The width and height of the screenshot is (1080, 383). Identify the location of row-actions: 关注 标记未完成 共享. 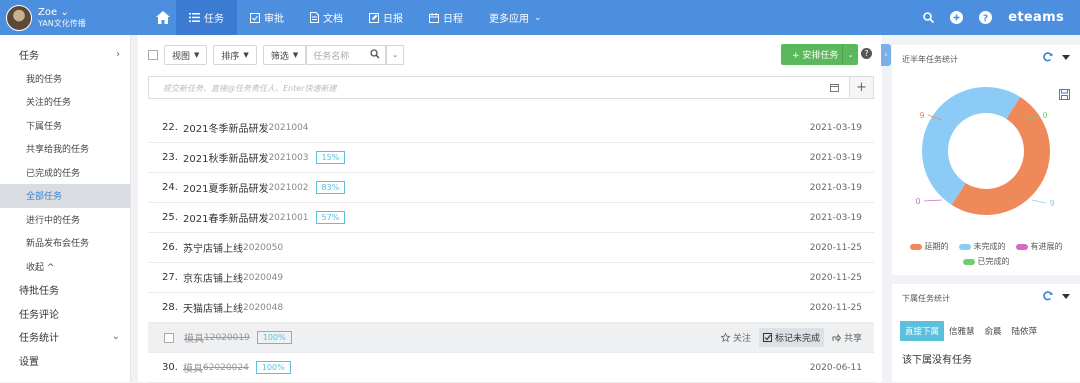
(791, 337).